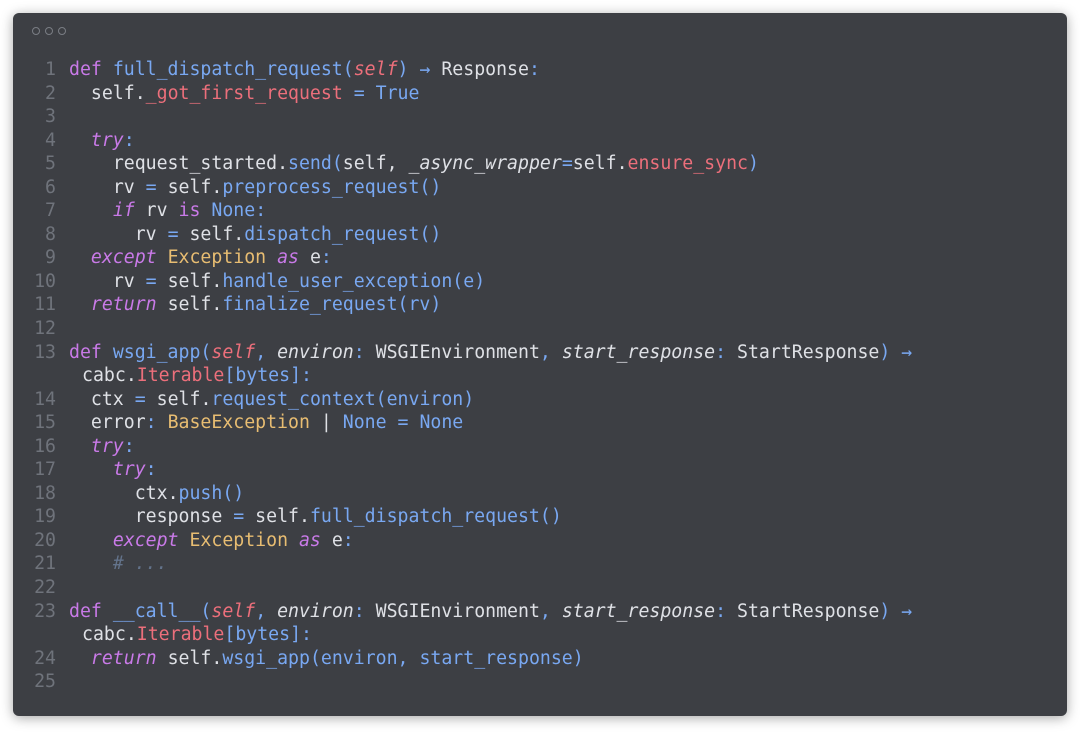 This screenshot has width=1080, height=748. I want to click on code-line: 15 error: BaseException | None = None, so click(540, 423).